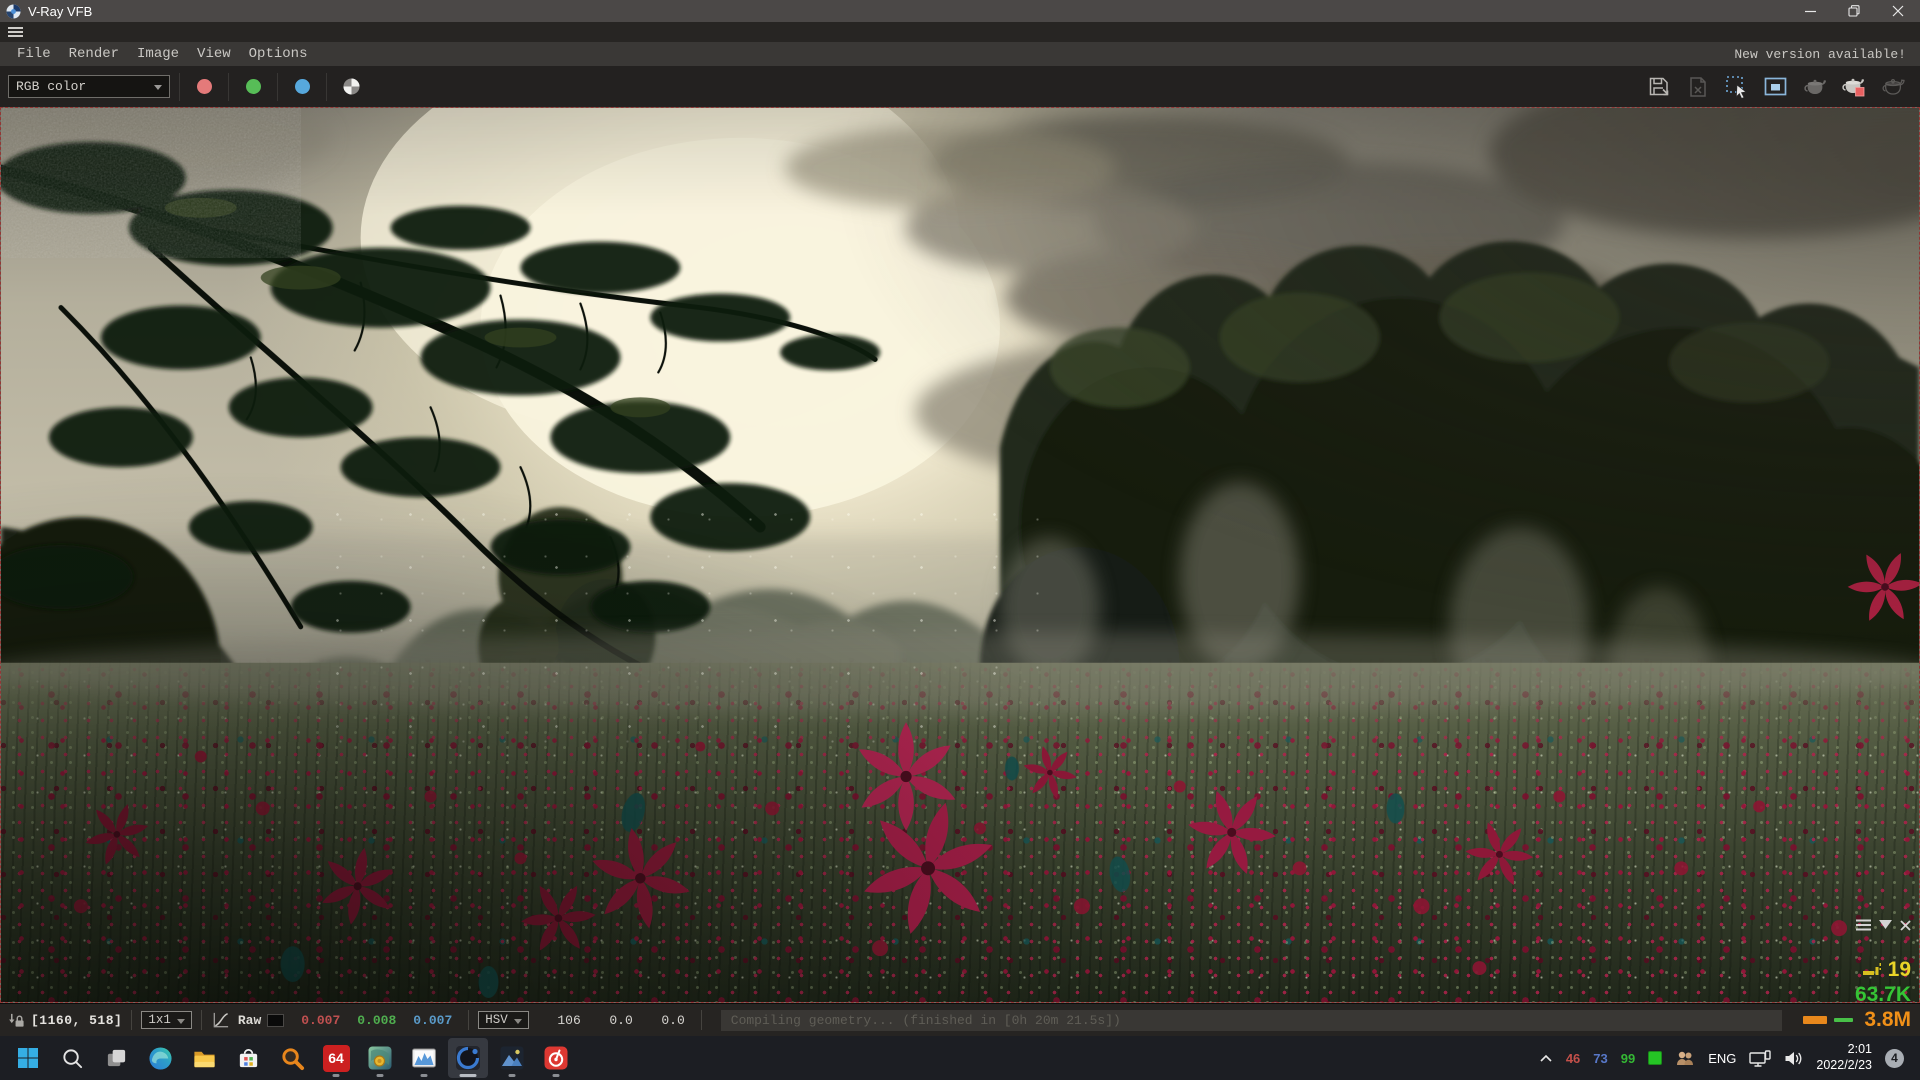 This screenshot has height=1080, width=1920. What do you see at coordinates (16, 1020) in the screenshot?
I see `pixel-pin-icon` at bounding box center [16, 1020].